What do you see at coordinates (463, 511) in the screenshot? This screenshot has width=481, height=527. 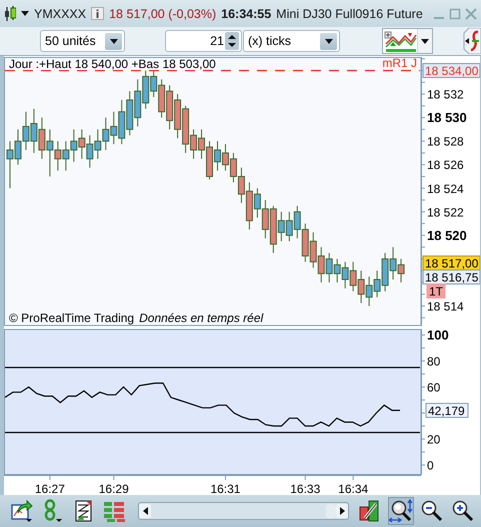 I see `zoom-in-icon` at bounding box center [463, 511].